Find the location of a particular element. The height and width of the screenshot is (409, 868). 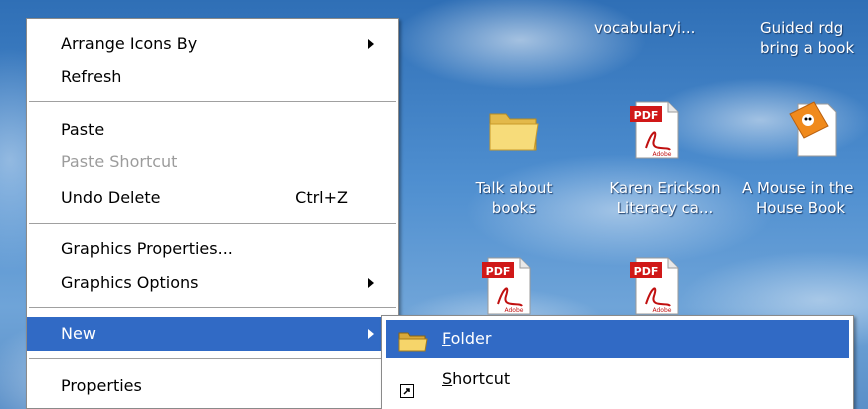

desktop-icon-label: Talk about books is located at coordinates (514, 198).